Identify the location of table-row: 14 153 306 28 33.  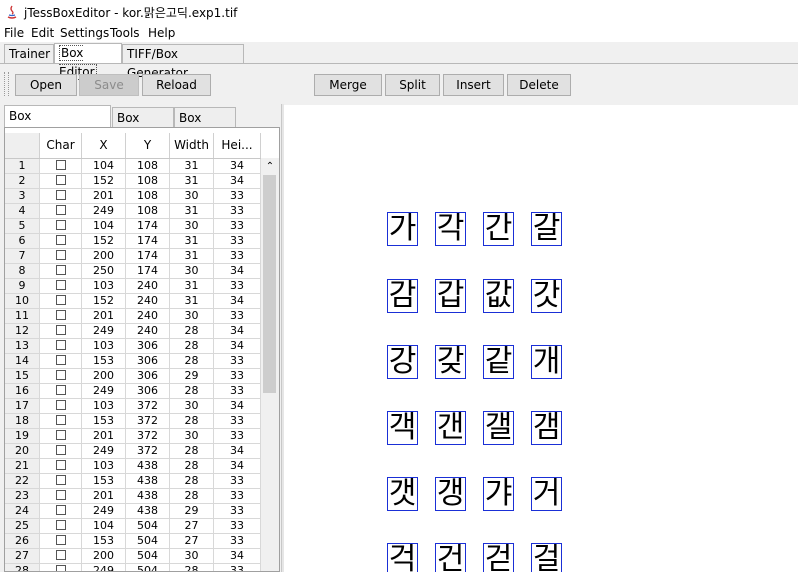
(133, 361).